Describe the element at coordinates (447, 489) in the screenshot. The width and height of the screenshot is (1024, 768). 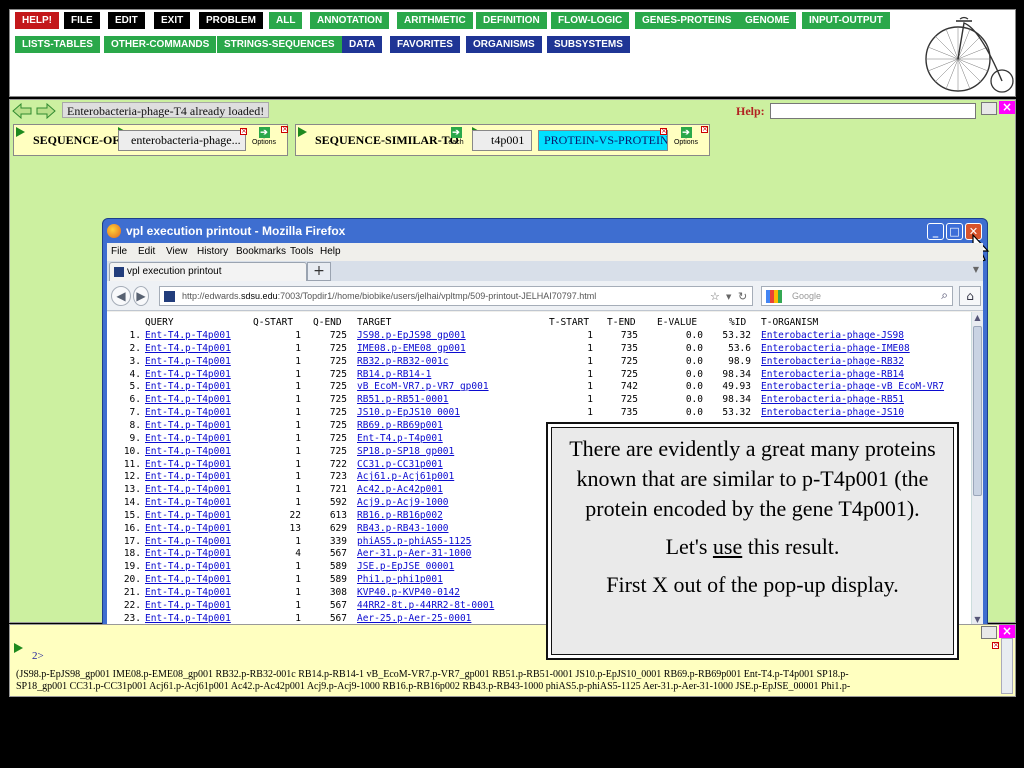
I see `cell-target: Ac42.p-Ac42p001` at that location.